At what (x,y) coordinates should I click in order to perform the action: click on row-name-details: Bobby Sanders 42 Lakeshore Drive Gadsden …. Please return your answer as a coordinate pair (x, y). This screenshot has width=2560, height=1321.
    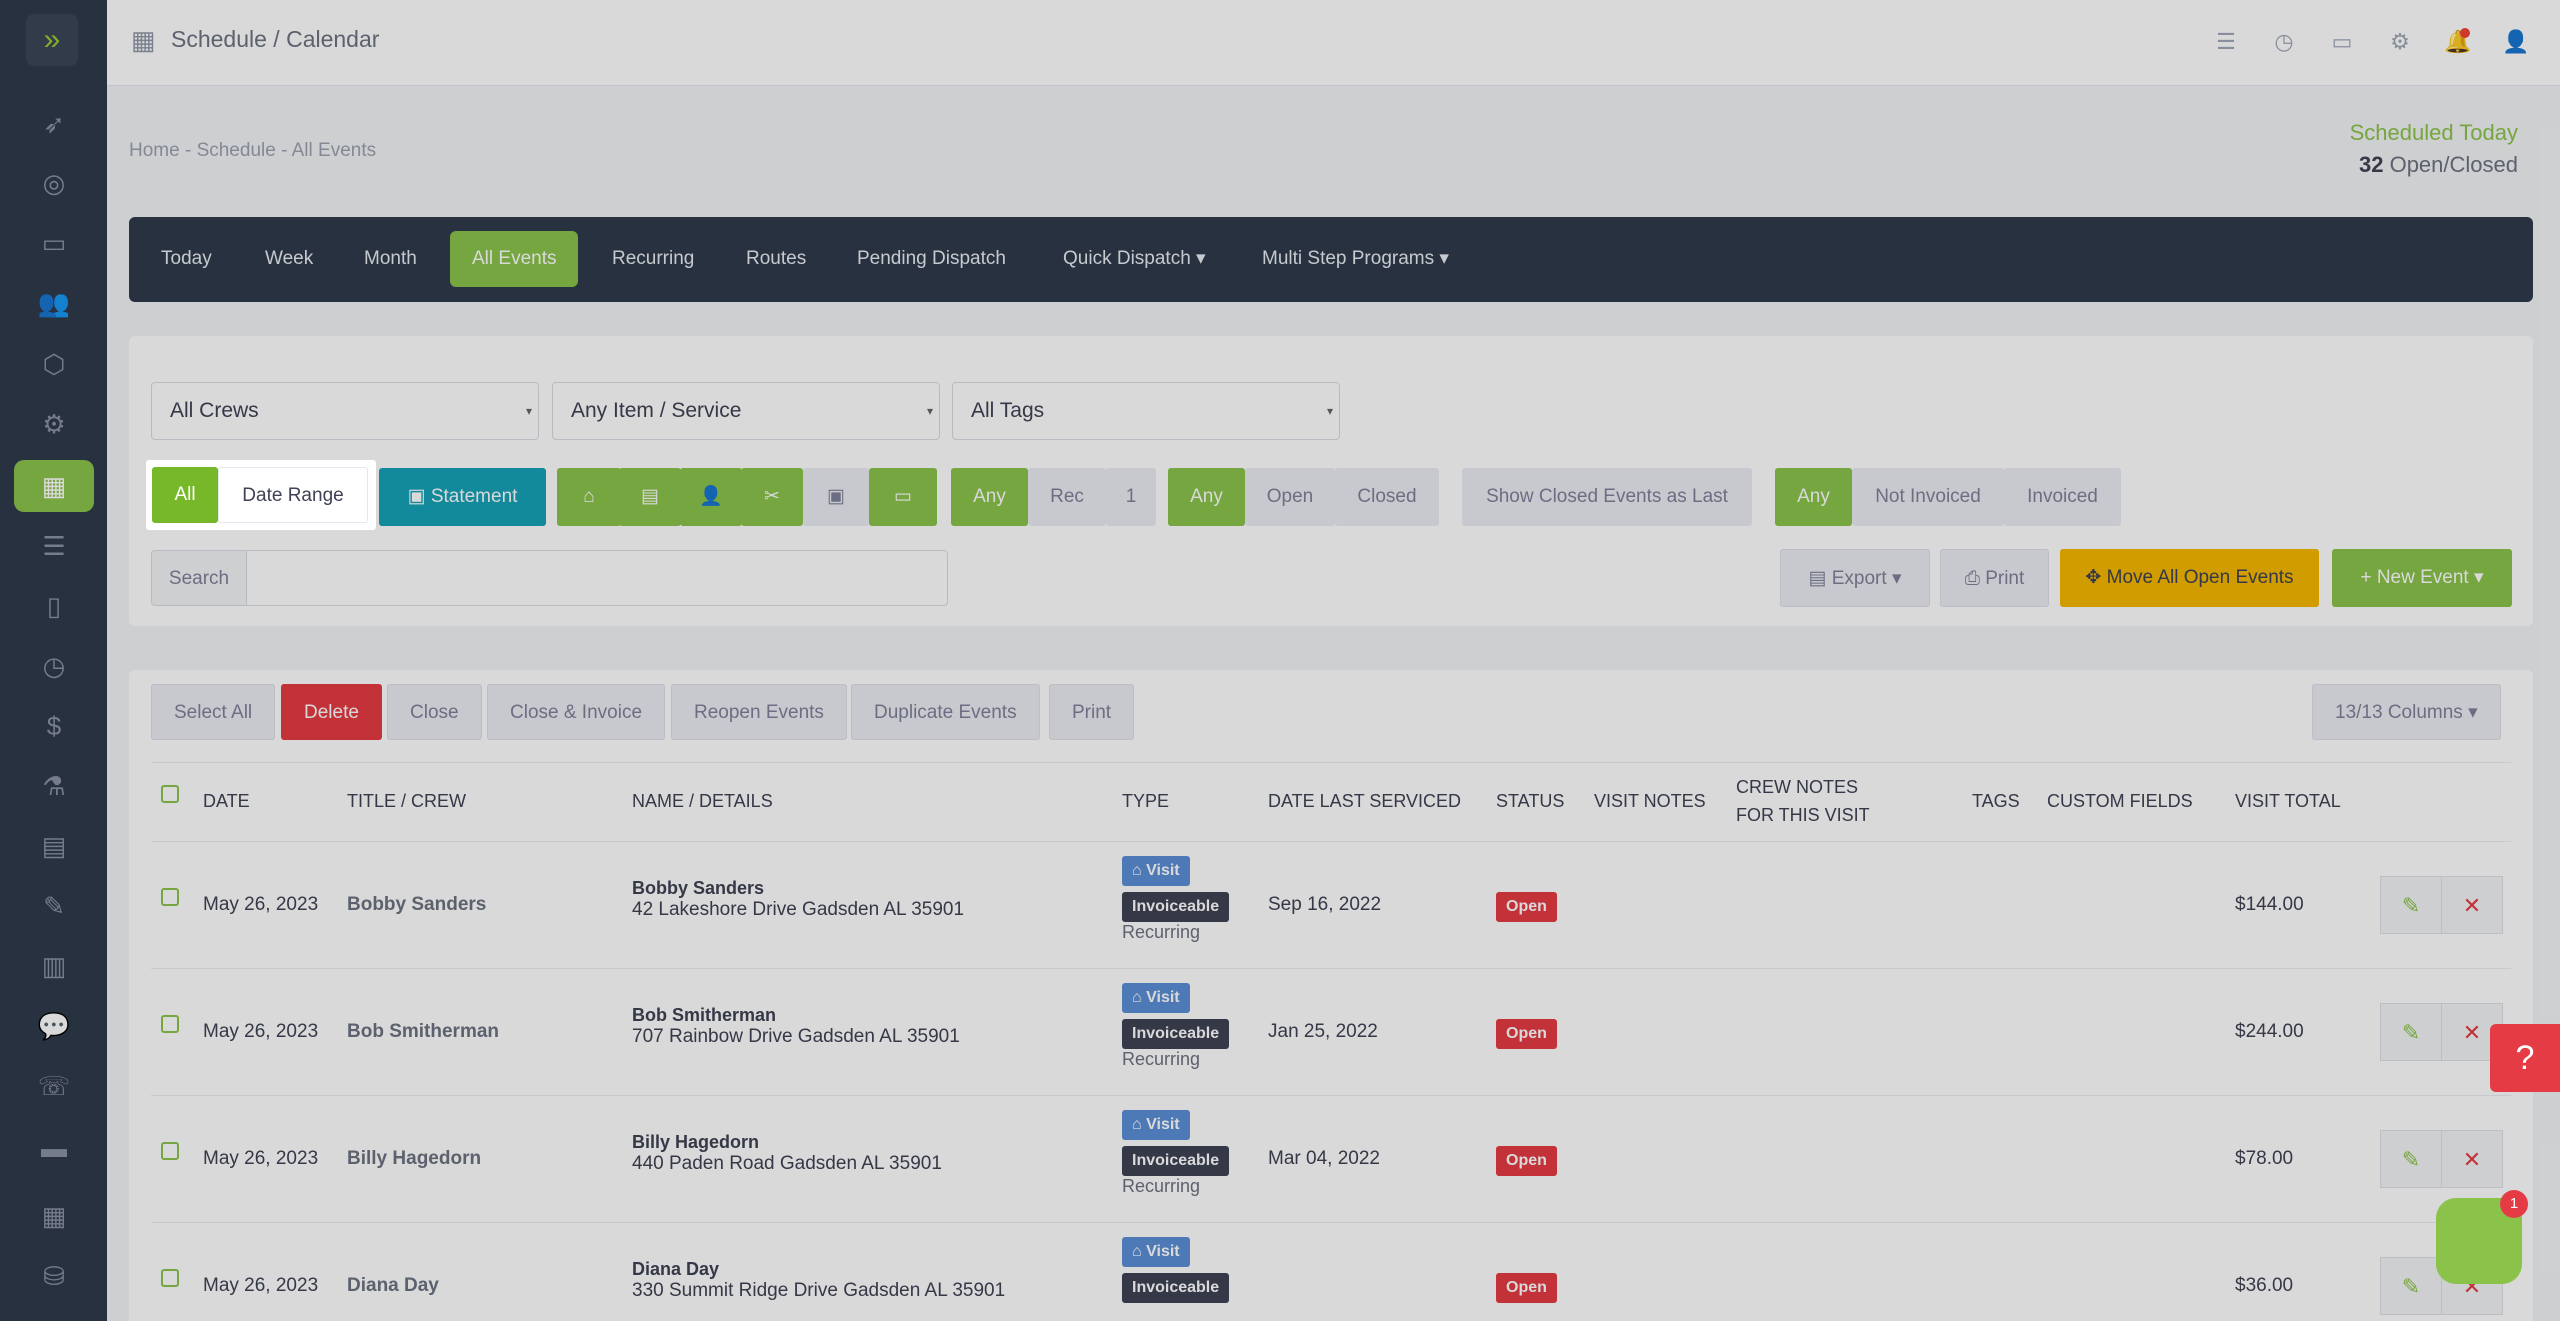
    Looking at the image, I should click on (798, 899).